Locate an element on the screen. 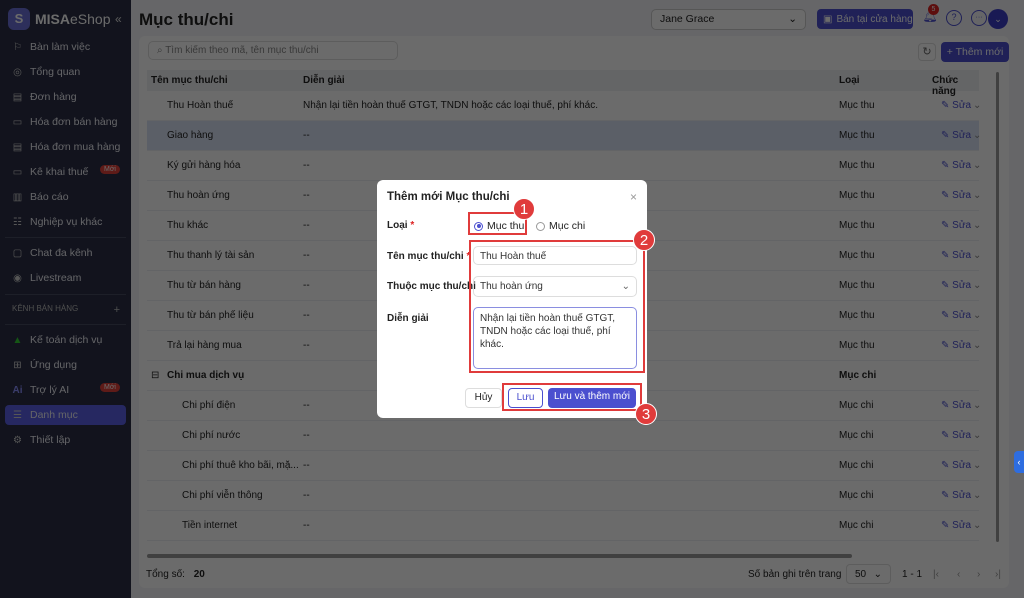 The width and height of the screenshot is (1024, 598). settings-icon: ⚙ is located at coordinates (17, 440).